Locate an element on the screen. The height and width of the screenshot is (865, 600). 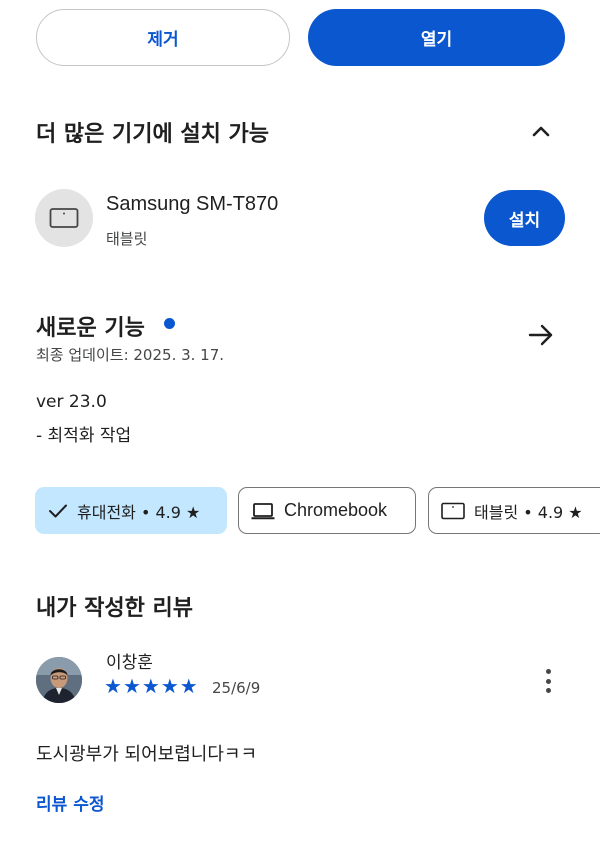
version-text: ver 23.0 is located at coordinates (71, 402).